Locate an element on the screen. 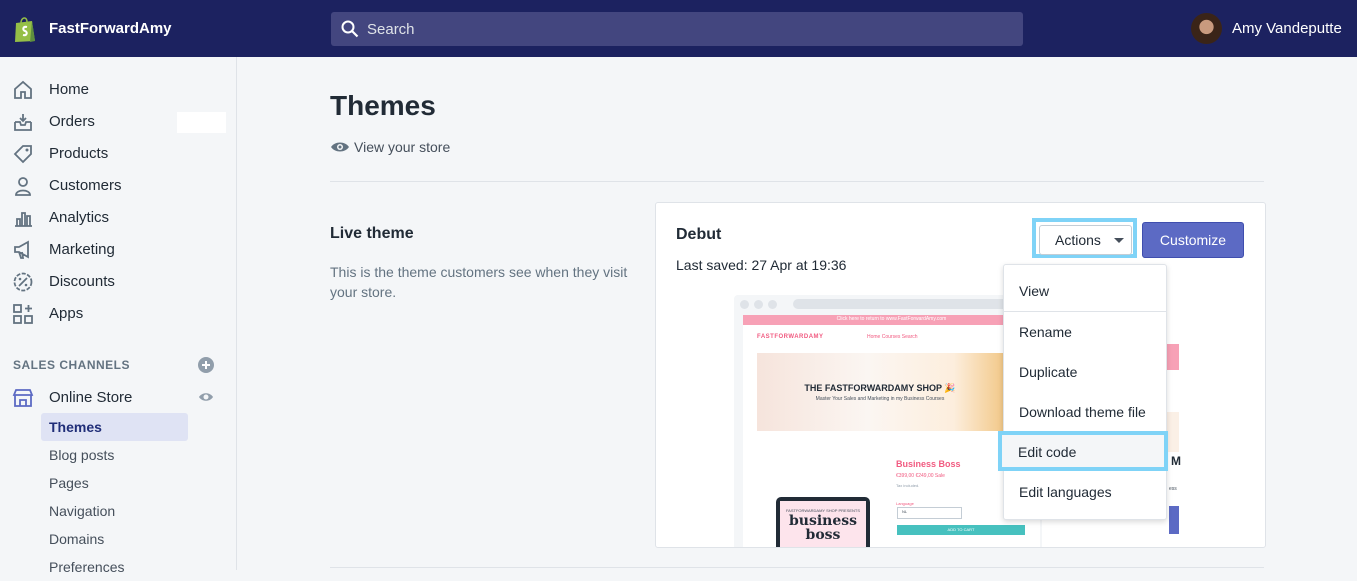 The image size is (1357, 581). orders-icon is located at coordinates (23, 122).